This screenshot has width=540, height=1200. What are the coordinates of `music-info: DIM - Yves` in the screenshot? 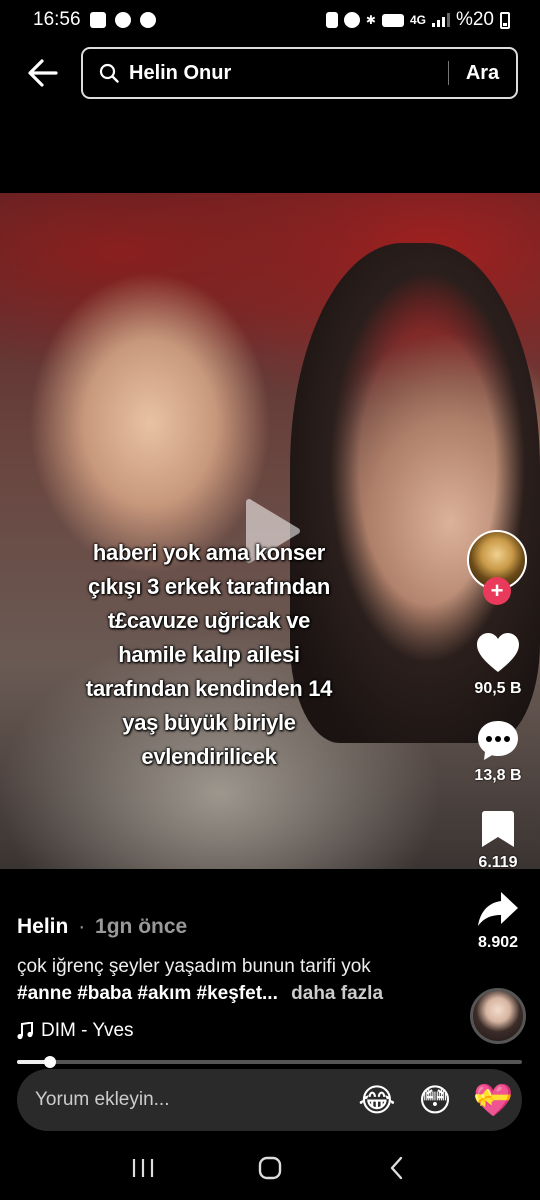 It's located at (75, 1031).